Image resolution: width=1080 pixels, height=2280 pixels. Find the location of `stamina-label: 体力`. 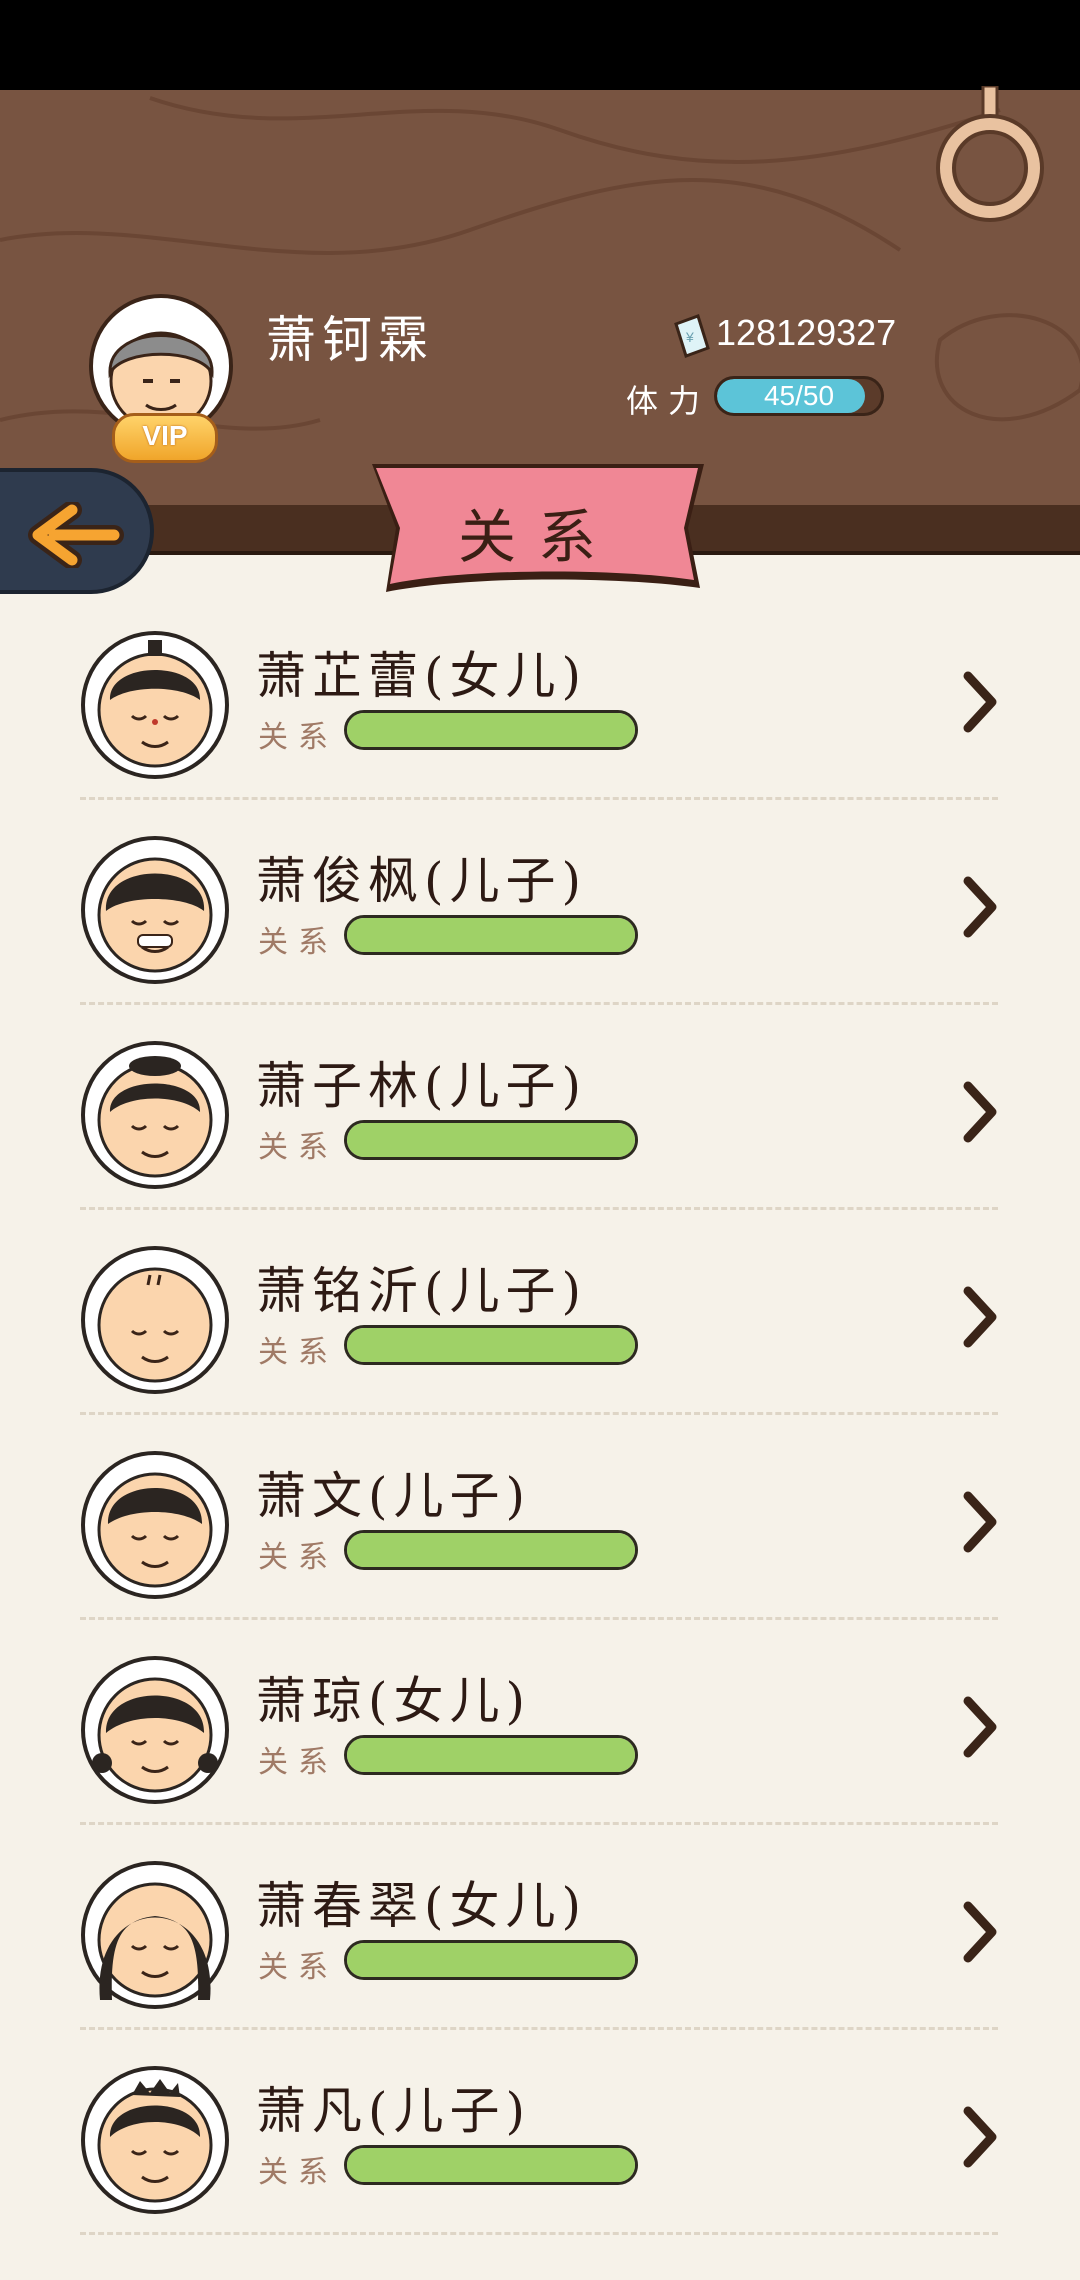

stamina-label: 体力 is located at coordinates (668, 401).